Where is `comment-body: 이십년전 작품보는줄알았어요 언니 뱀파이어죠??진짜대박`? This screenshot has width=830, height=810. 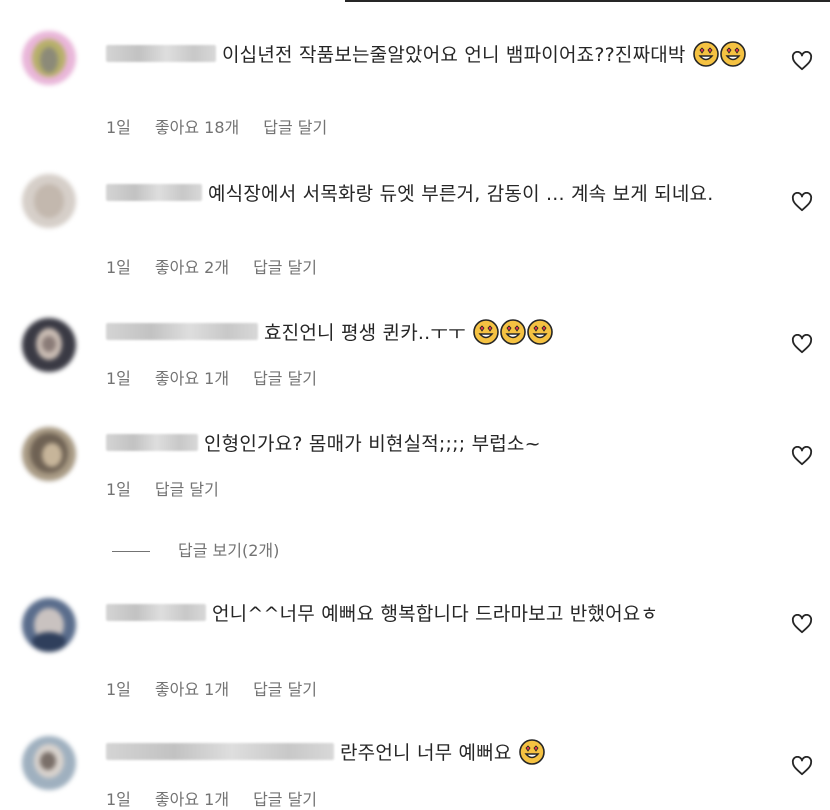 comment-body: 이십년전 작품보는줄알았어요 언니 뱀파이어죠??진짜대박 is located at coordinates (454, 55).